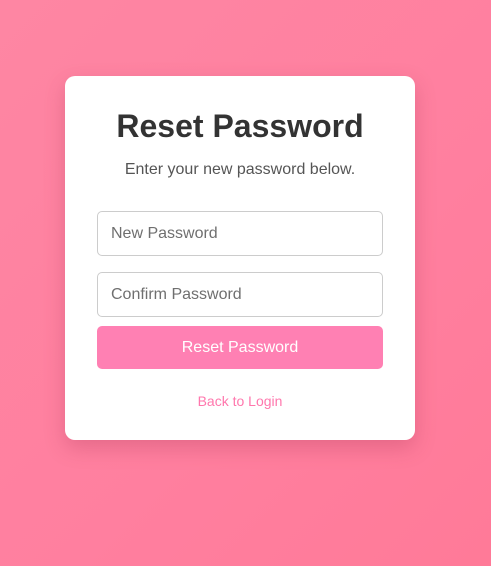 The height and width of the screenshot is (566, 491). I want to click on page-title: Reset Password, so click(240, 126).